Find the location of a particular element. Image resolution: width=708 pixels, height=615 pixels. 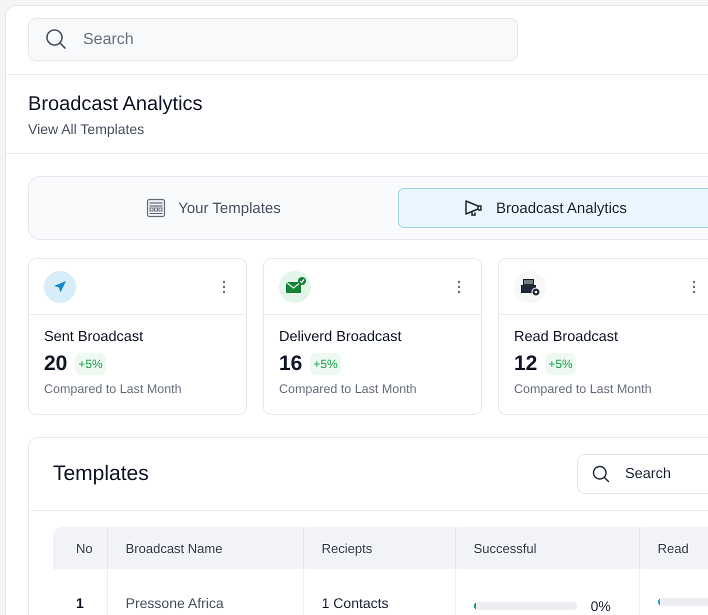

column-header: Broadcast Name is located at coordinates (206, 548).